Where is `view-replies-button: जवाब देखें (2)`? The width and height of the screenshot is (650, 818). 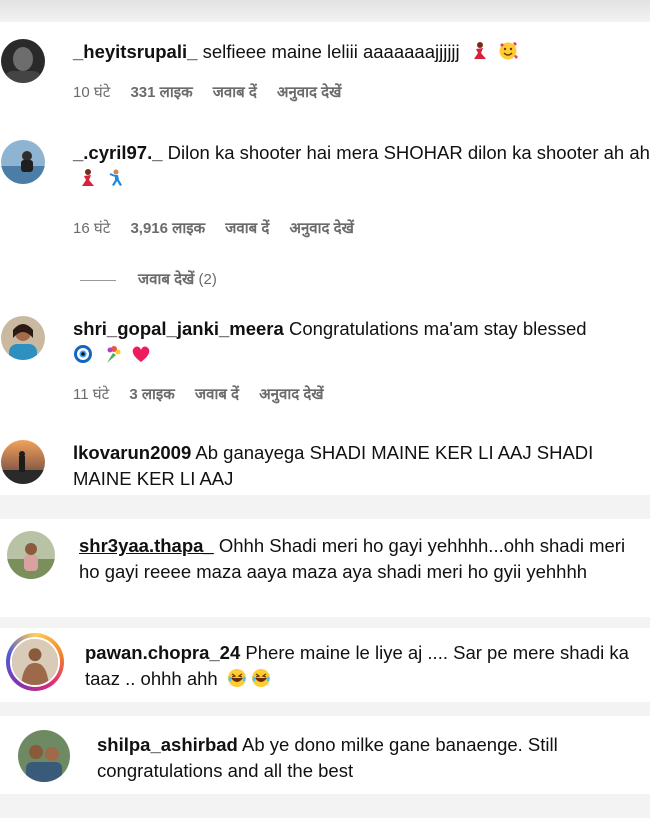
view-replies-button: जवाब देखें (2) is located at coordinates (148, 279).